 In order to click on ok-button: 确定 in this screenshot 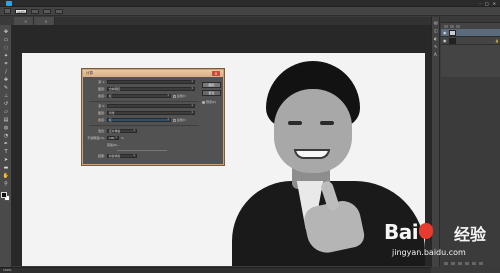, I will do `click(211, 85)`.